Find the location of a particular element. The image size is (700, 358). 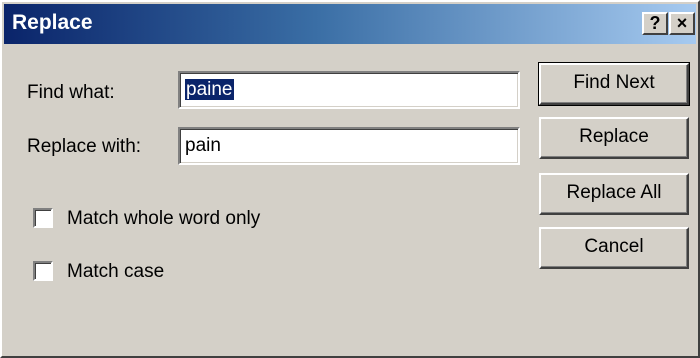

replace-button: Replace is located at coordinates (614, 138).